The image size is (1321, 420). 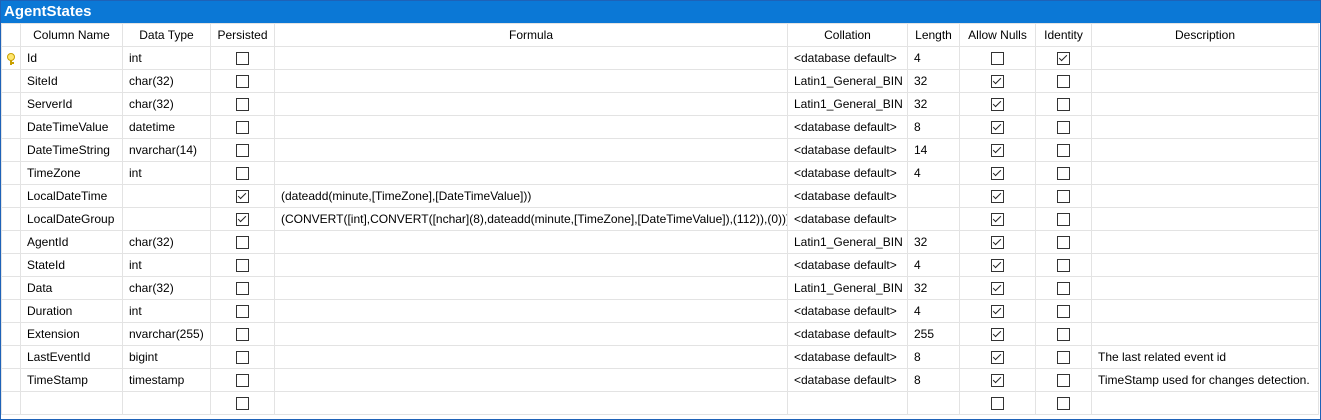 What do you see at coordinates (847, 242) in the screenshot?
I see `collation-cell: Latin1_General_BIN` at bounding box center [847, 242].